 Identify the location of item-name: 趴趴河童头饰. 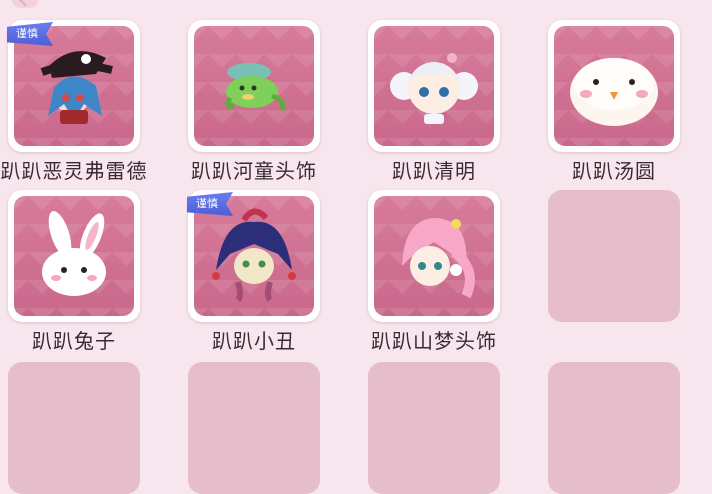
(254, 171).